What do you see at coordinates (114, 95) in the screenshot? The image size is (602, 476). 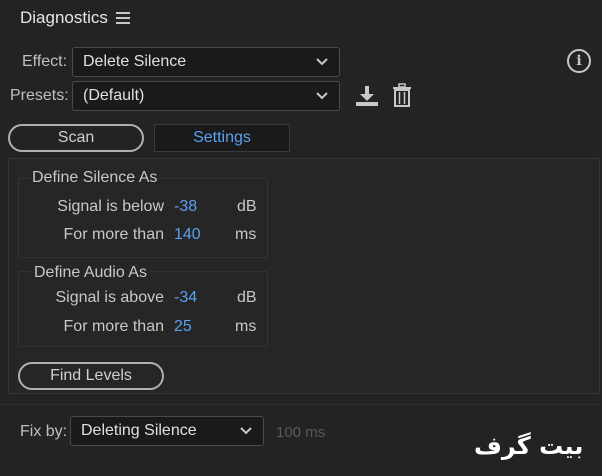 I see `presets-value: (Default)` at bounding box center [114, 95].